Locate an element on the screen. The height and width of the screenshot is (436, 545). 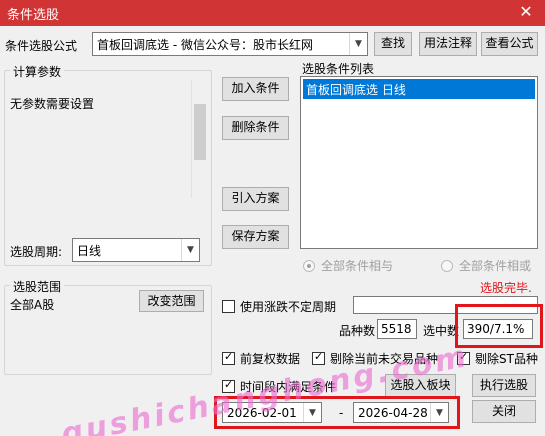
time-range-checkbox: 时间段内满足条件 is located at coordinates (279, 386).